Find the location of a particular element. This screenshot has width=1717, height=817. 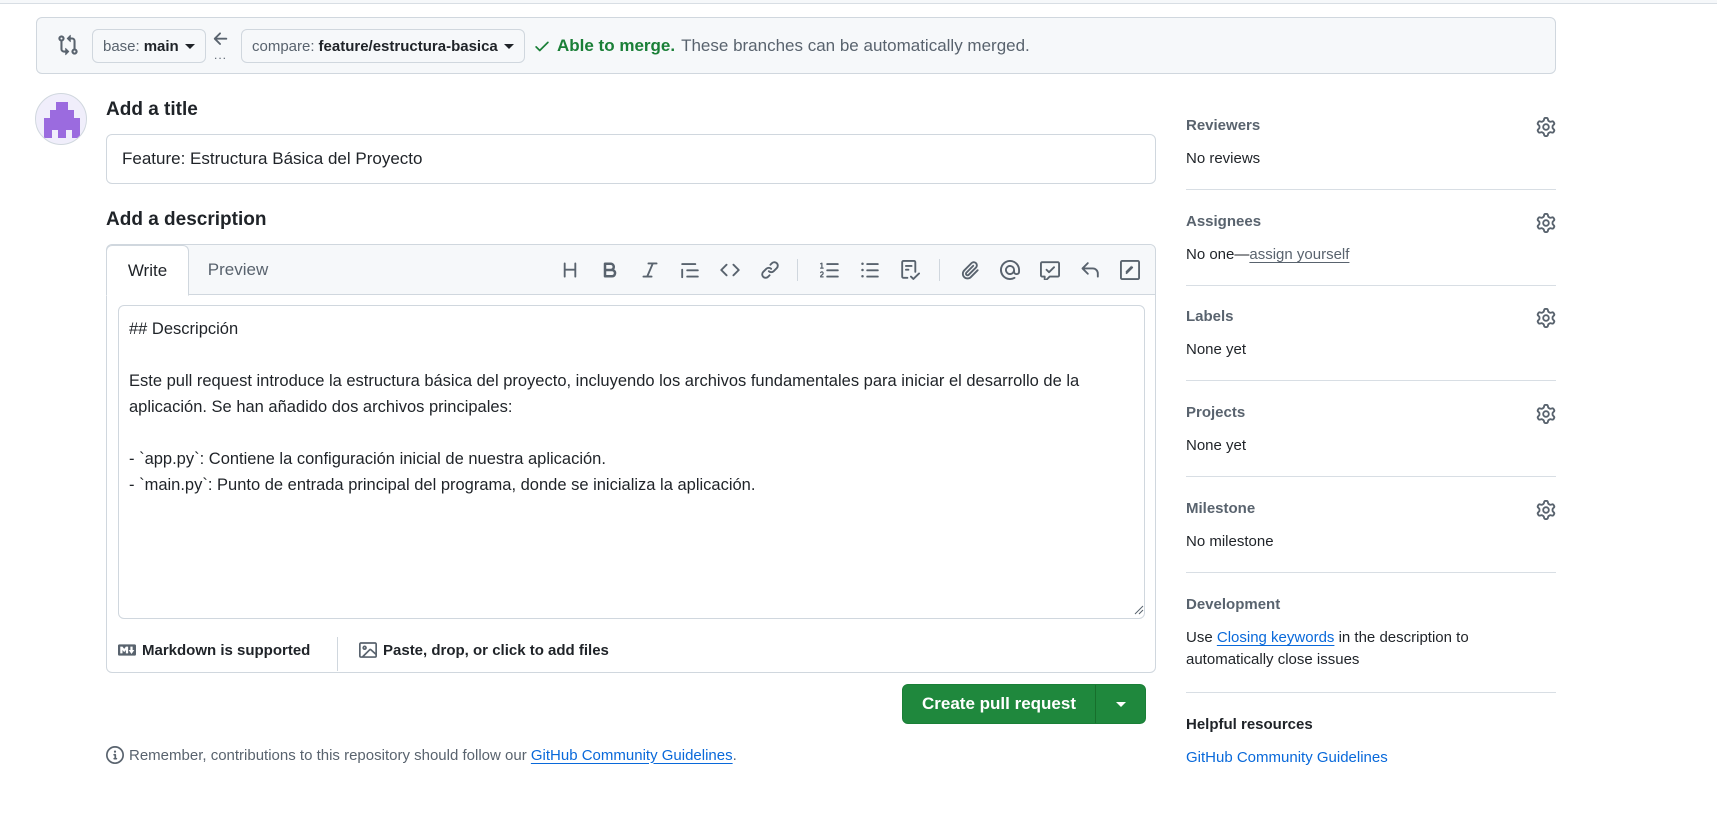

projects-title: Projects is located at coordinates (1371, 412).